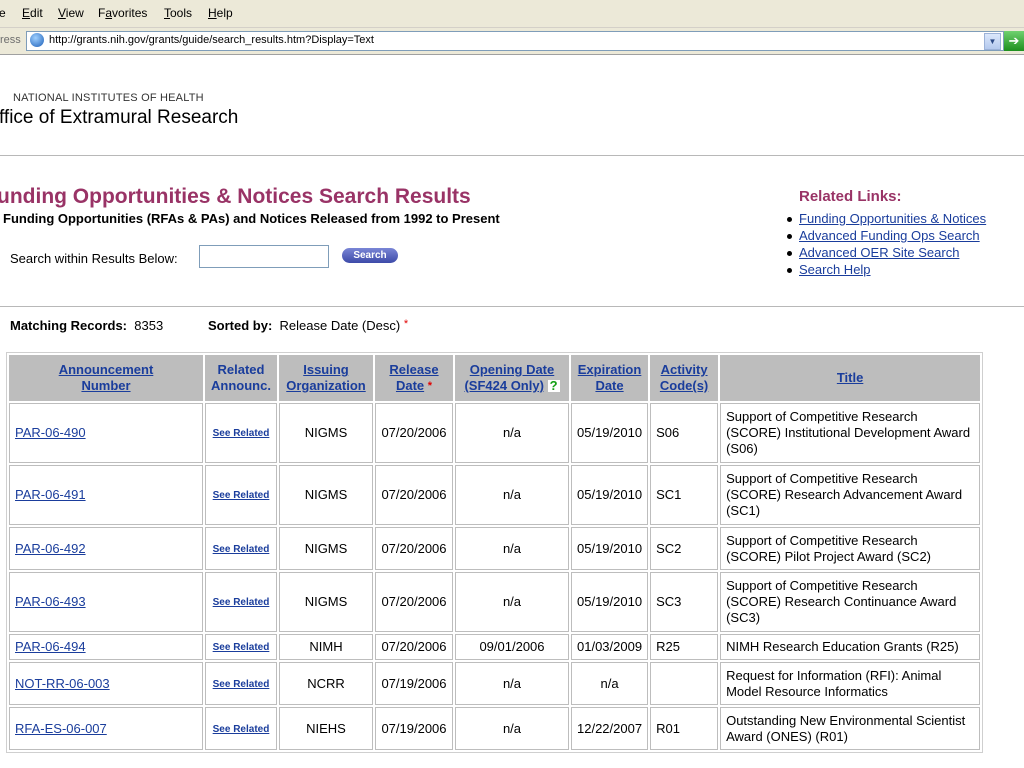 This screenshot has height=768, width=1024. I want to click on column-issuing-organization: Issuing Organization, so click(326, 378).